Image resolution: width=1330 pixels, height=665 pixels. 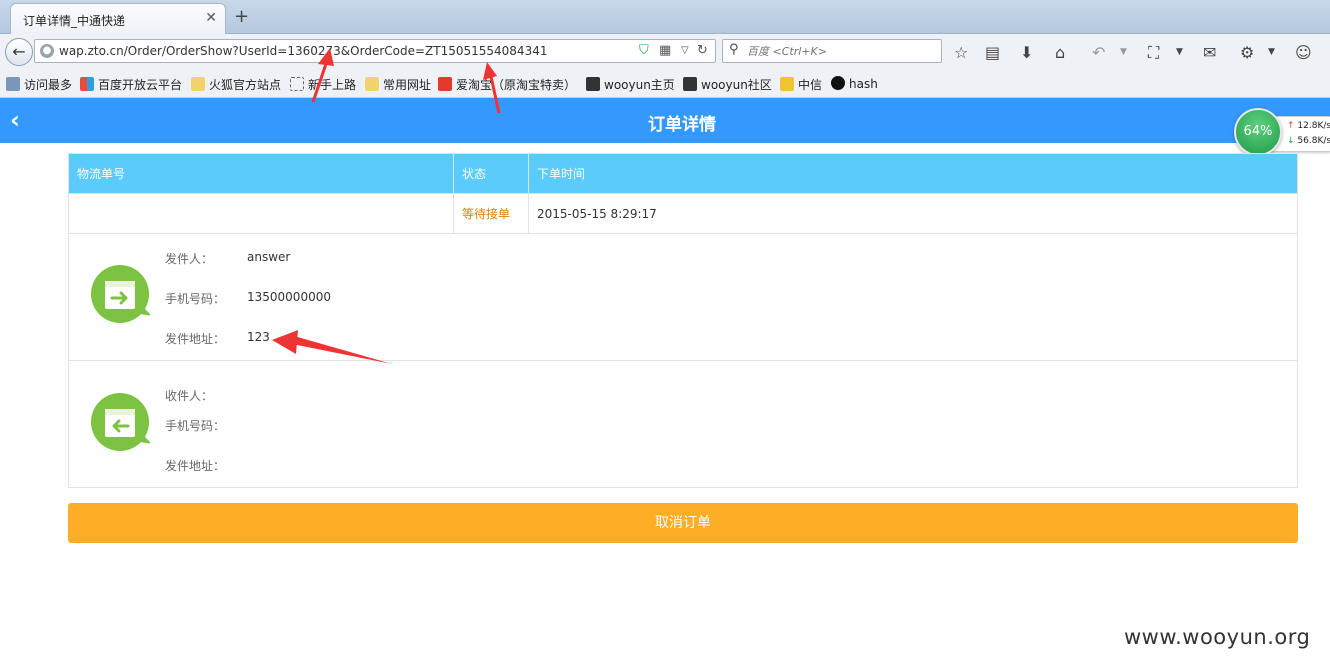 What do you see at coordinates (74, 21) in the screenshot?
I see `tab-title: 订单详情_中通快递` at bounding box center [74, 21].